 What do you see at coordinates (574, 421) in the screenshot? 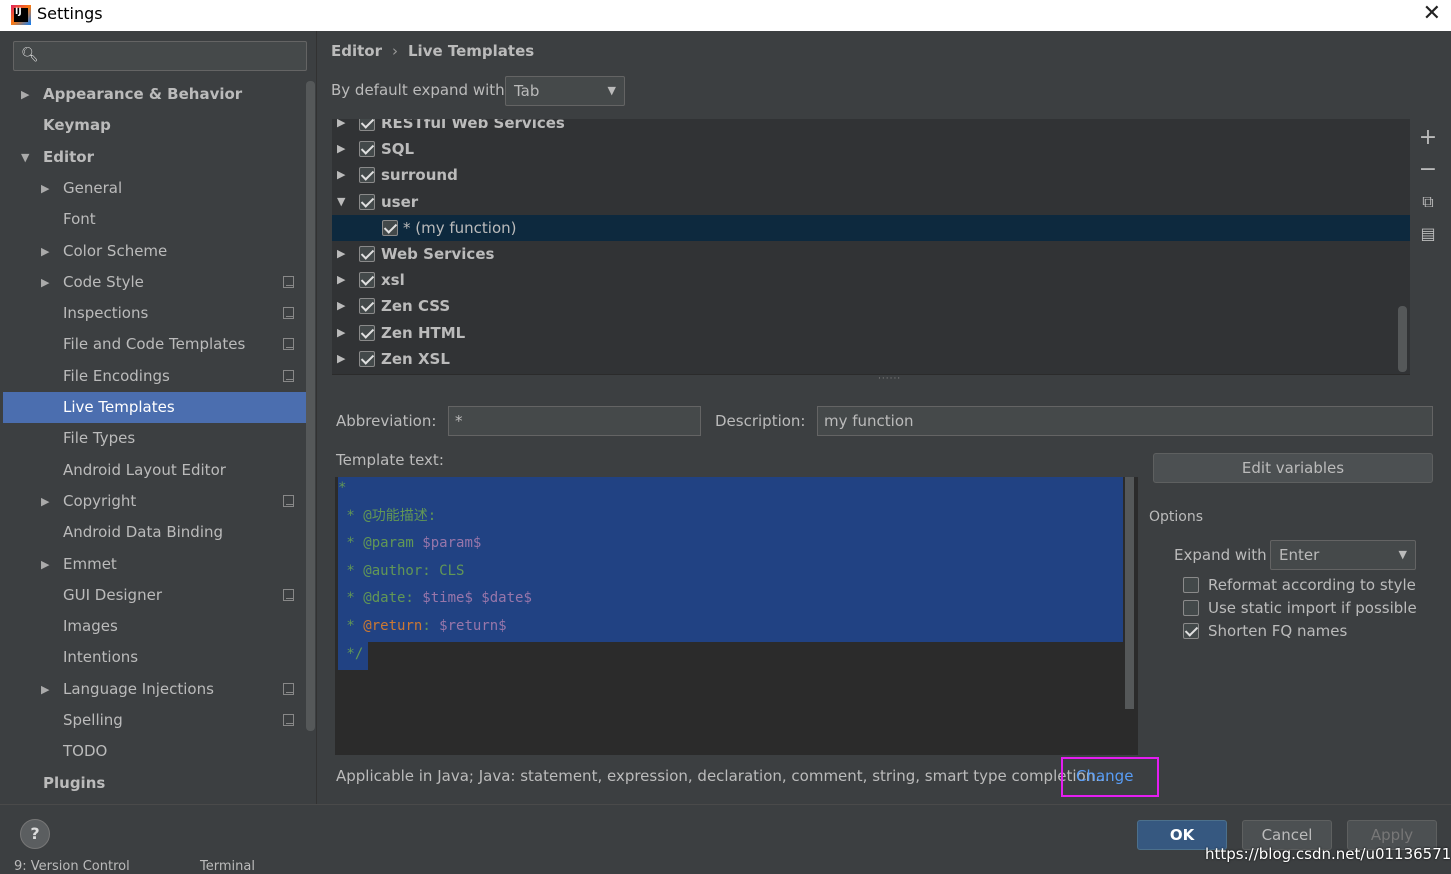
I see `abbreviation-input: *` at bounding box center [574, 421].